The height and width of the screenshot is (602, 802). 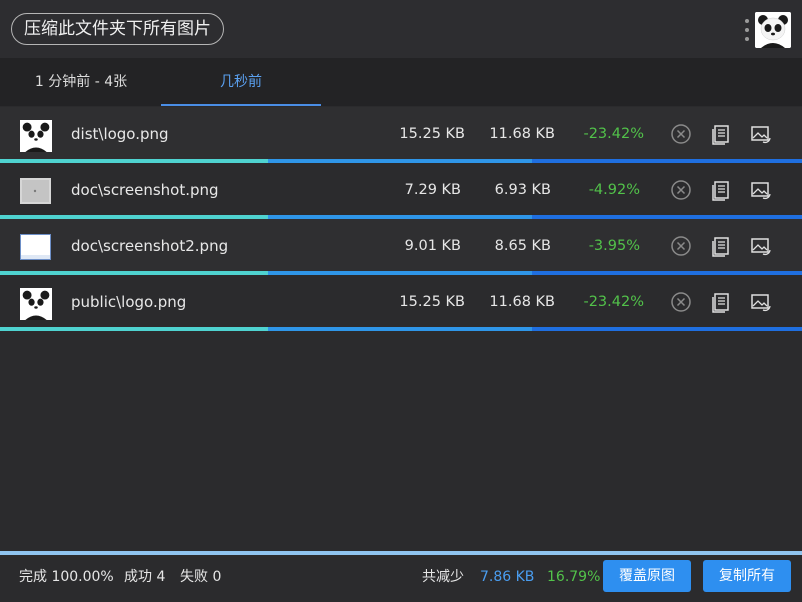 What do you see at coordinates (145, 190) in the screenshot?
I see `file-name: doc\screenshot.png` at bounding box center [145, 190].